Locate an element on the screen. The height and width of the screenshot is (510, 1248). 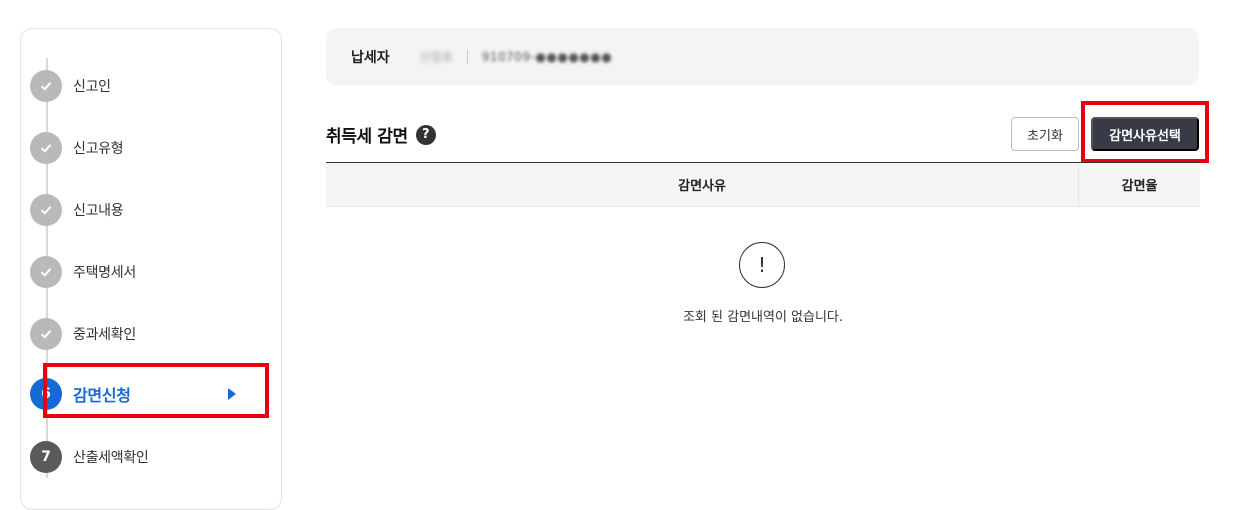
step-item-7: 7 산출세액확인 is located at coordinates (145, 457).